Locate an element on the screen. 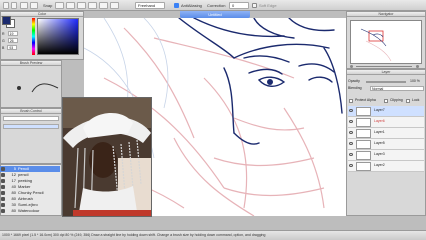 This screenshot has width=426, height=240. opacity-label: Opacity is located at coordinates (354, 81).